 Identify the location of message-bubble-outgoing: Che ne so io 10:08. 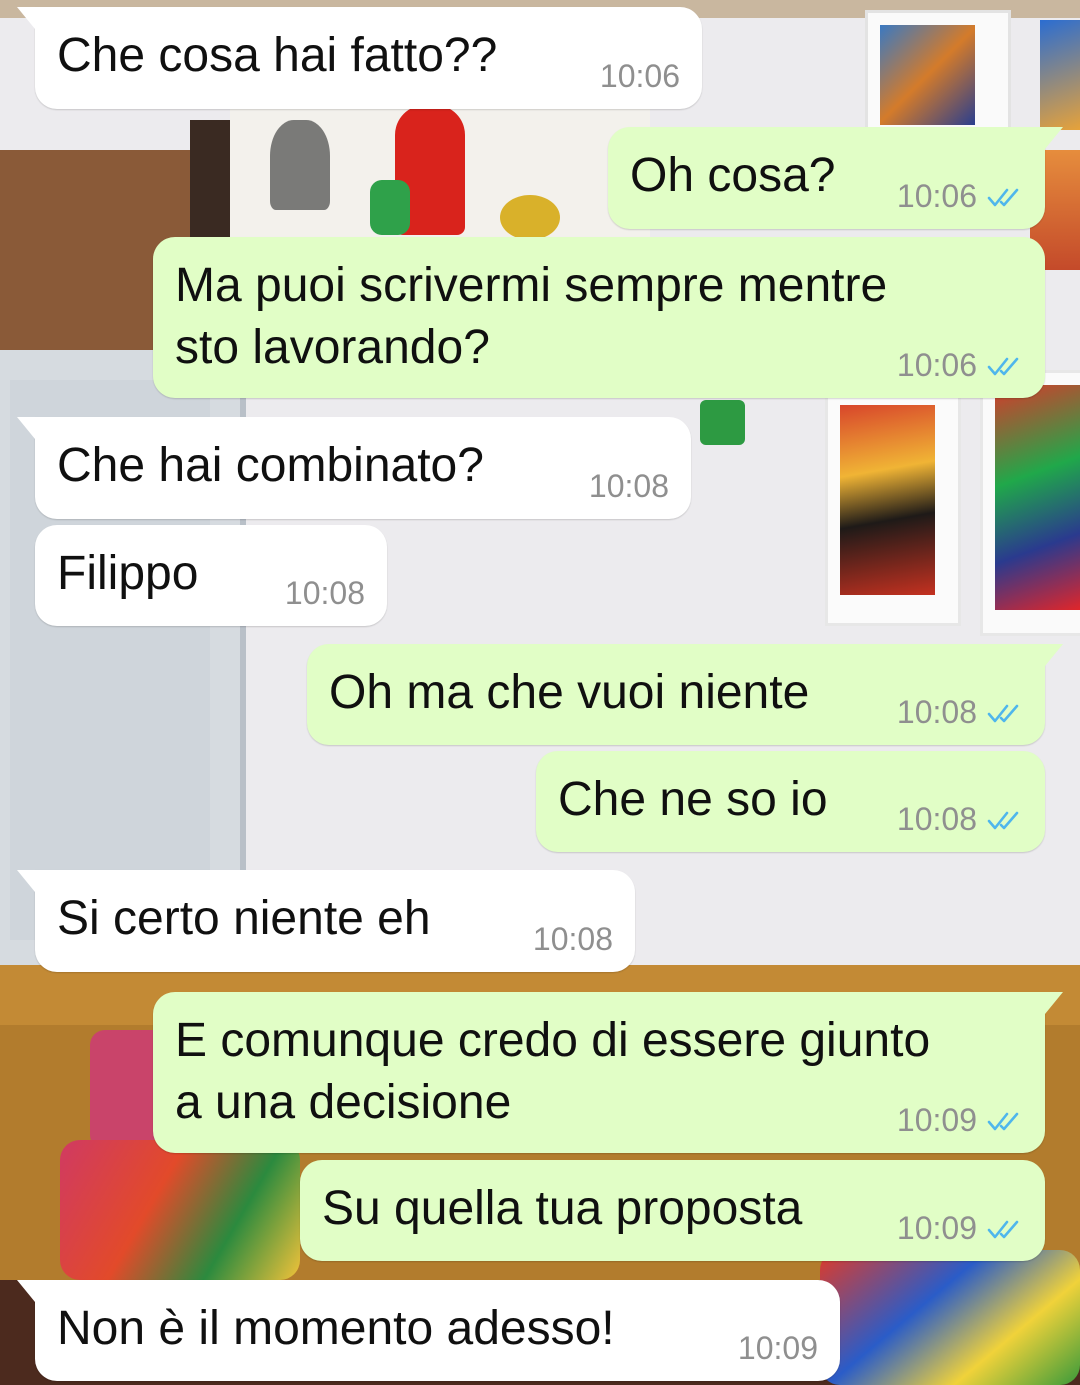
(790, 801).